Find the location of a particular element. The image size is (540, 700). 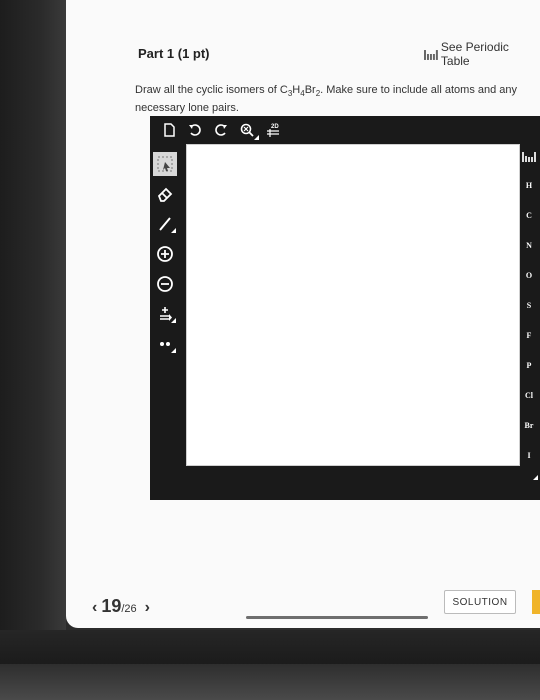

redo-icon is located at coordinates (221, 130).